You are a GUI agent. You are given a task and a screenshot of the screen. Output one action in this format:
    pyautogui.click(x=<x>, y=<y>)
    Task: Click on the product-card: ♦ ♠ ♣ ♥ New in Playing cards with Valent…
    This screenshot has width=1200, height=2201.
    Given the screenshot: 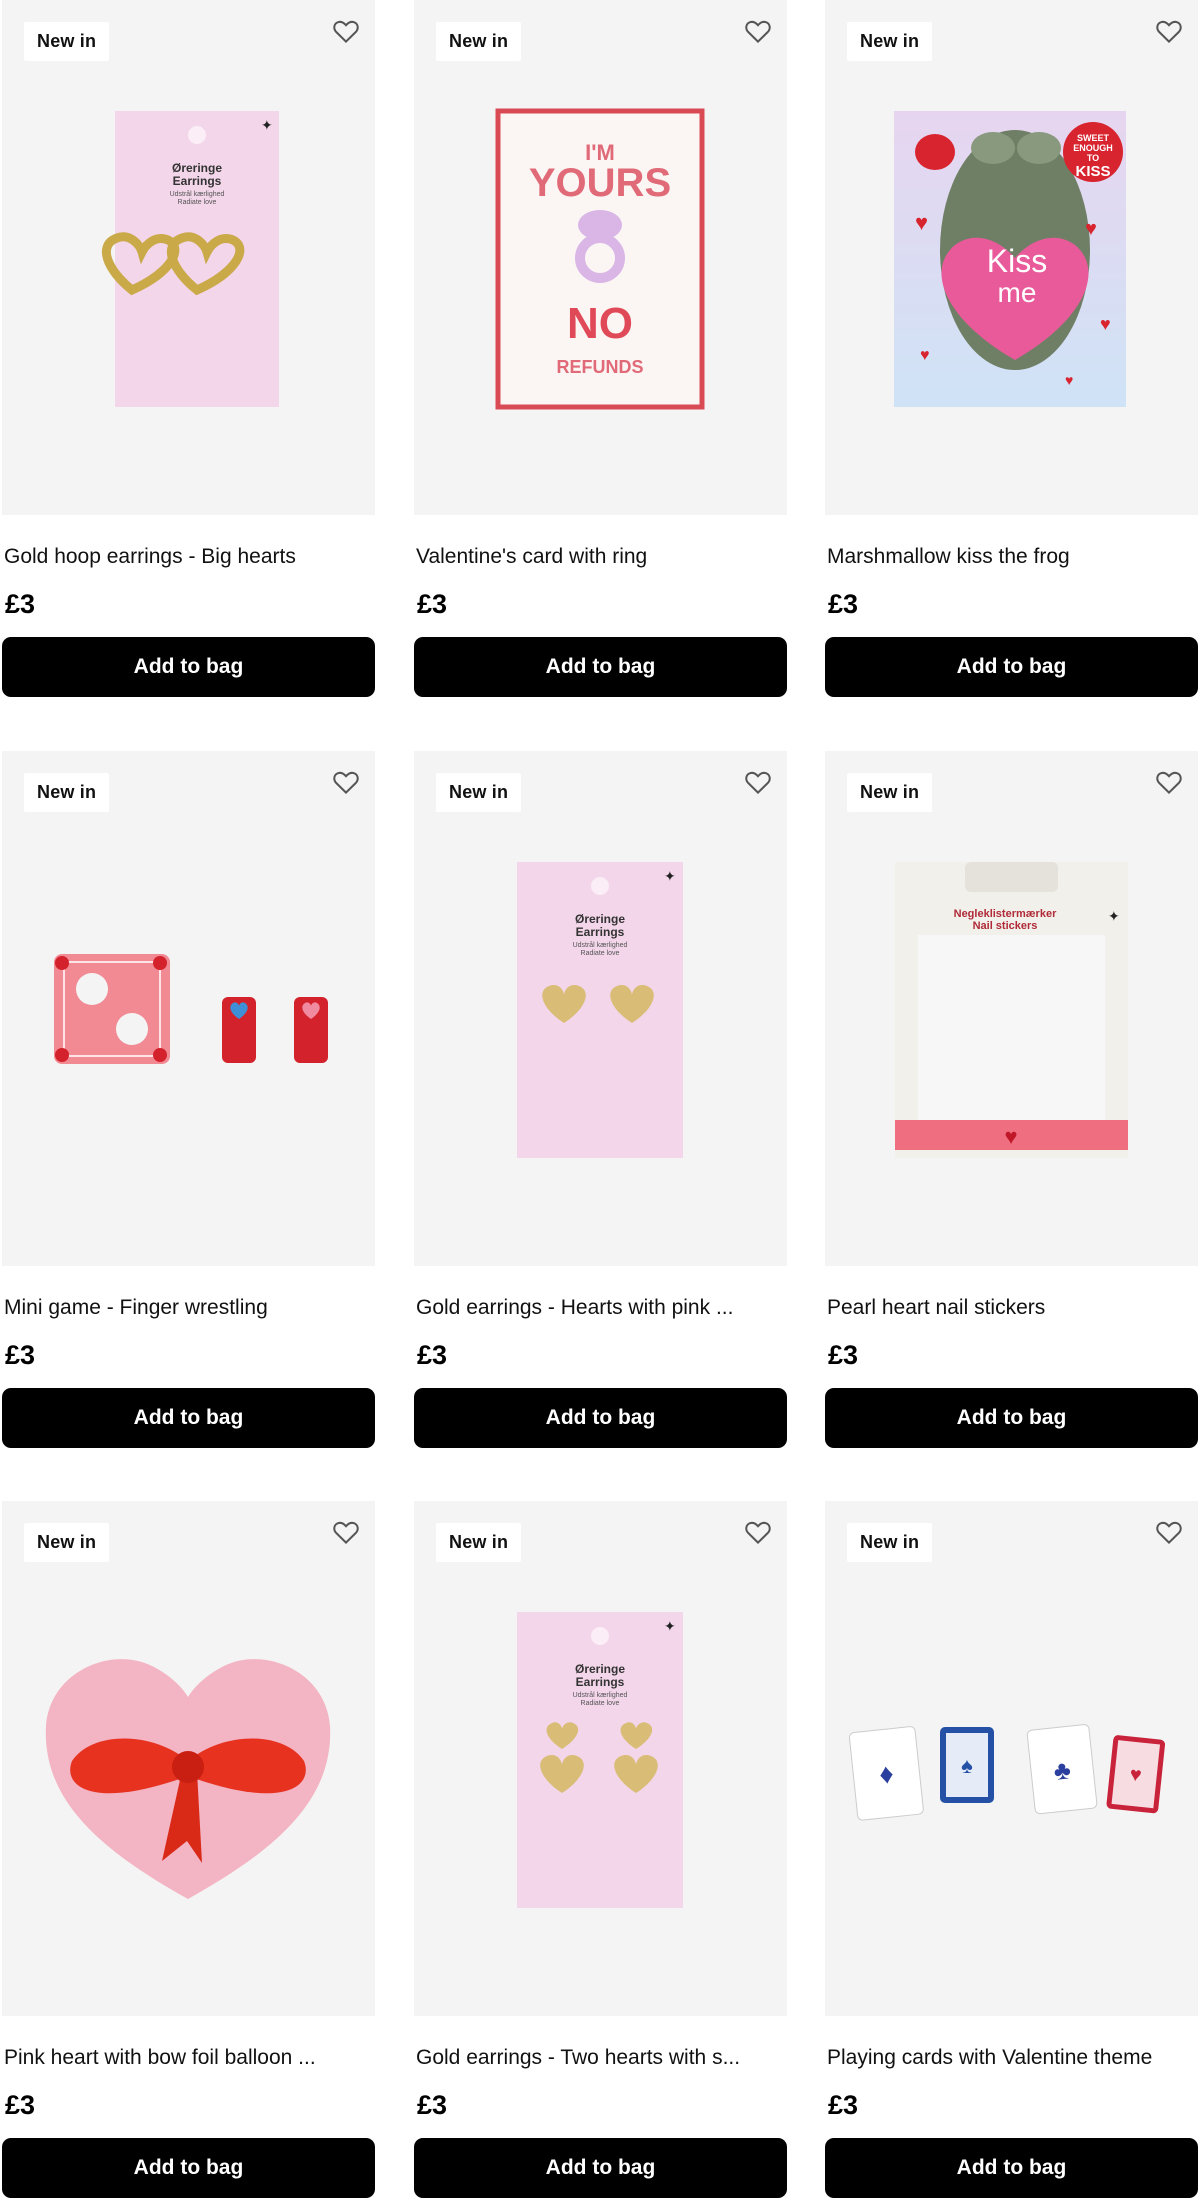 What is the action you would take?
    pyautogui.click(x=1011, y=1849)
    